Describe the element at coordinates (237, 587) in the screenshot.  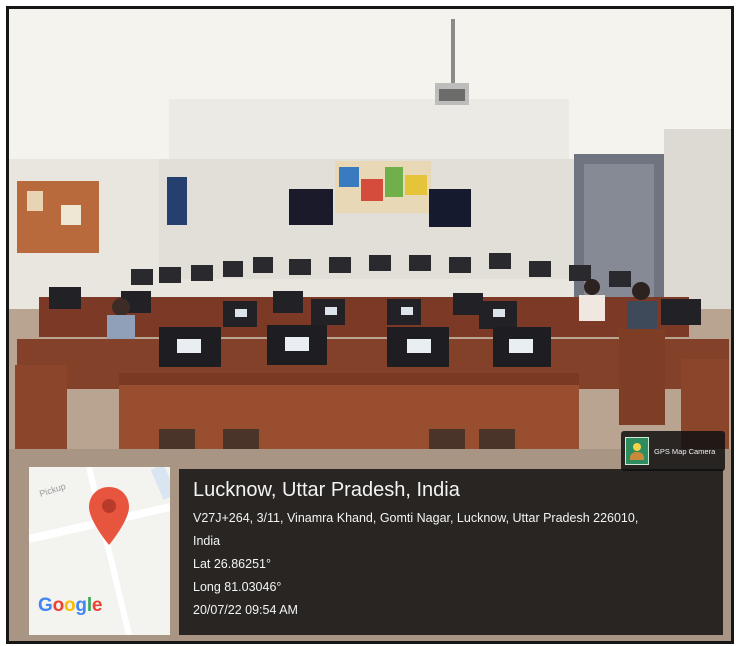
I see `longitude-text: Long 81.03046°` at that location.